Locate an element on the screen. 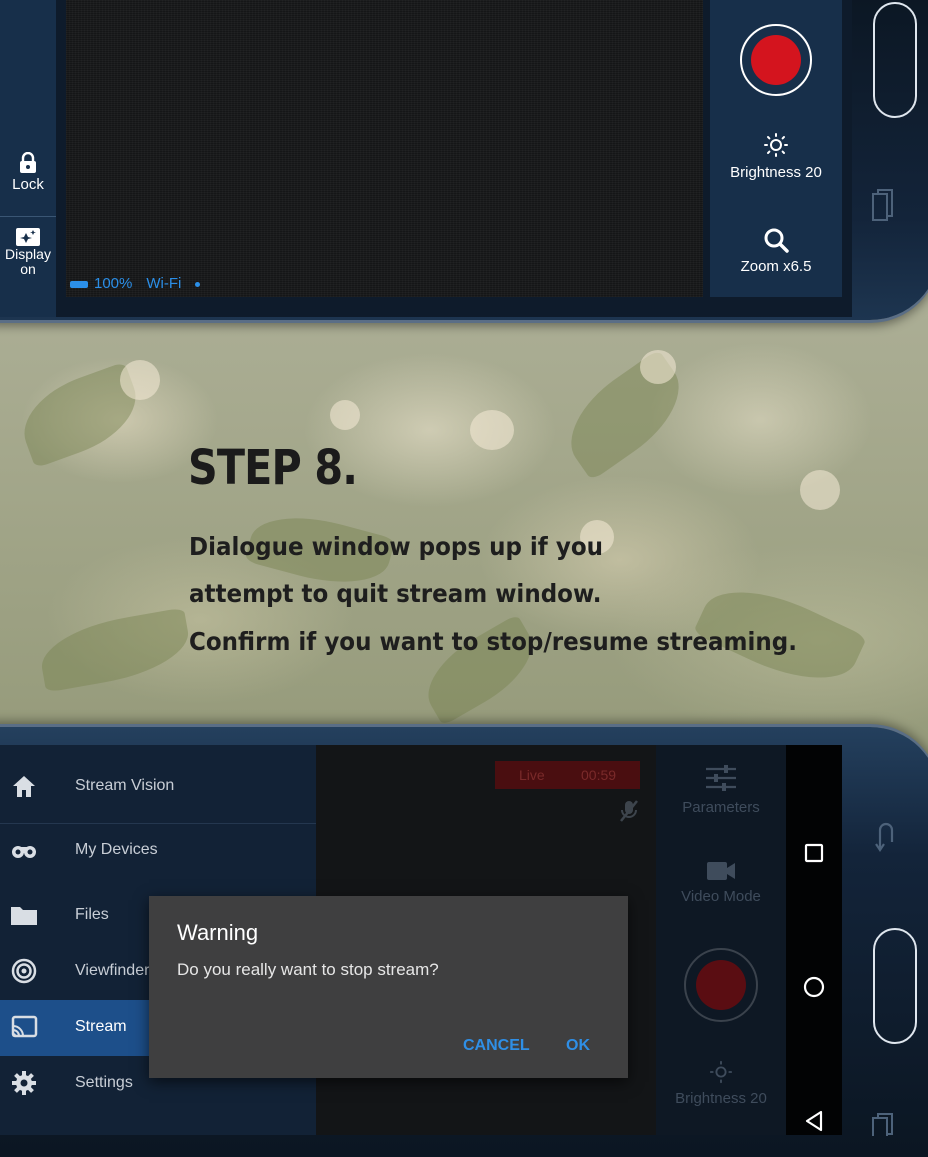 The width and height of the screenshot is (928, 1157). lock-icon is located at coordinates (28, 162).